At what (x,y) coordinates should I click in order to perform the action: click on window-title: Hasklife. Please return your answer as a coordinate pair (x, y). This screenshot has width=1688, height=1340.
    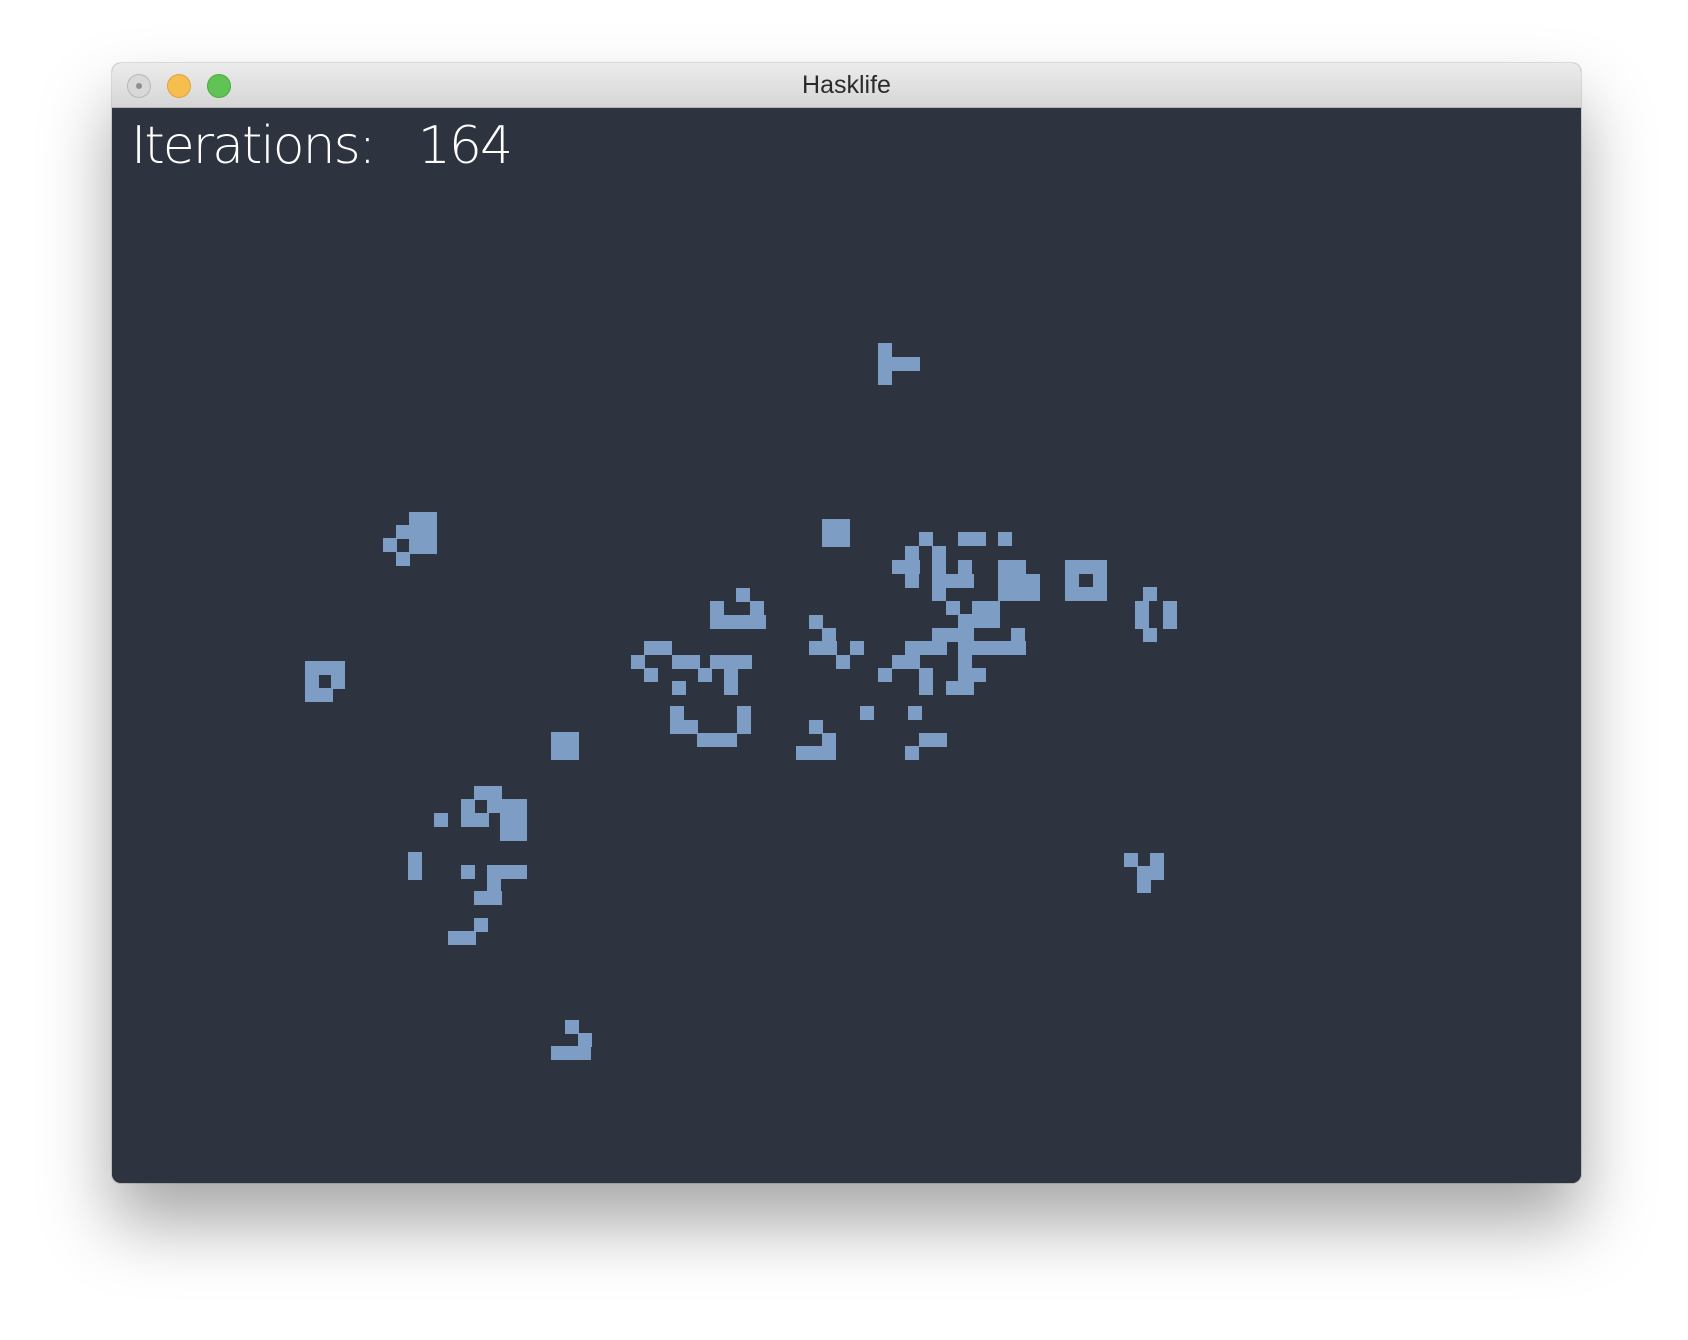
    Looking at the image, I should click on (846, 85).